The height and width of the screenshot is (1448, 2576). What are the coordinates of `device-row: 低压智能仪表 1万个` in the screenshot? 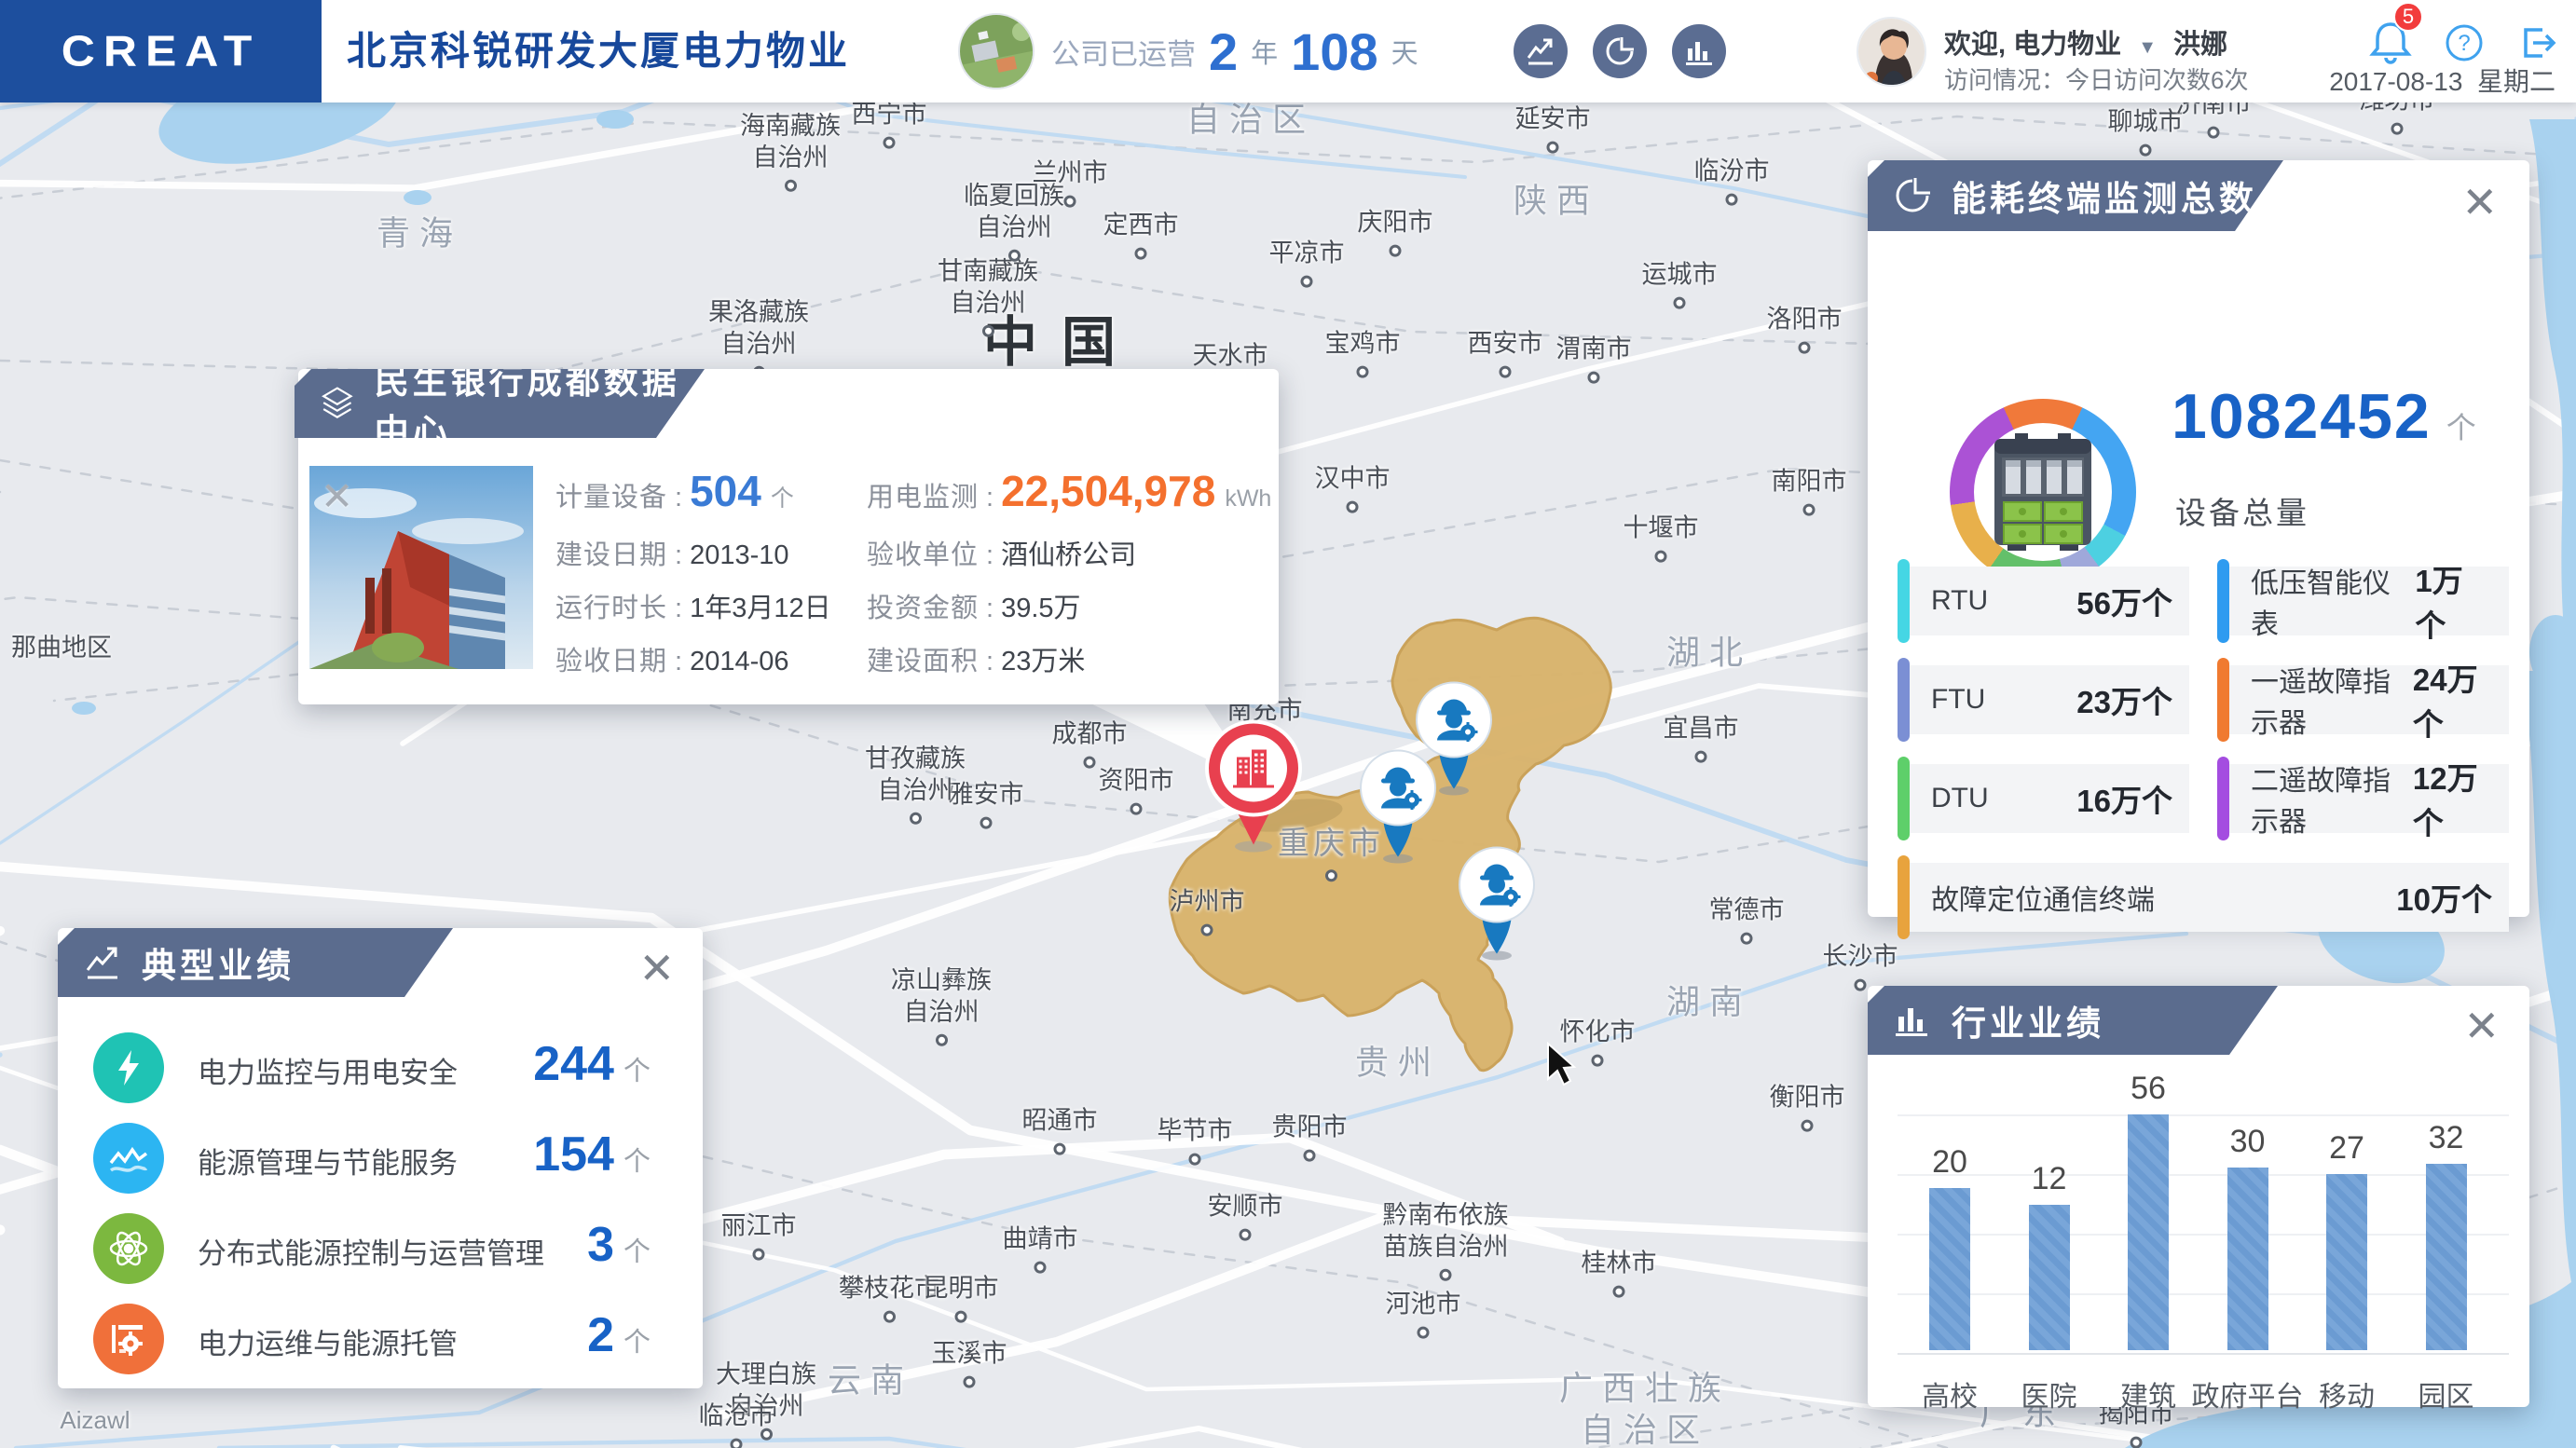 It's located at (2363, 601).